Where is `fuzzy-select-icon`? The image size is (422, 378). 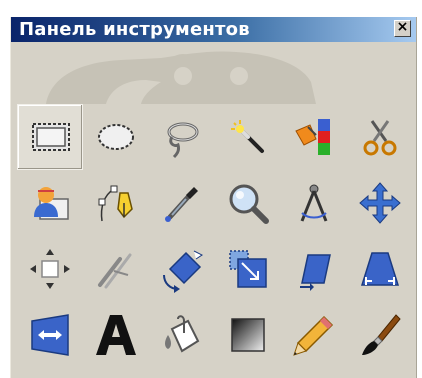
fuzzy-select-icon is located at coordinates (247, 136).